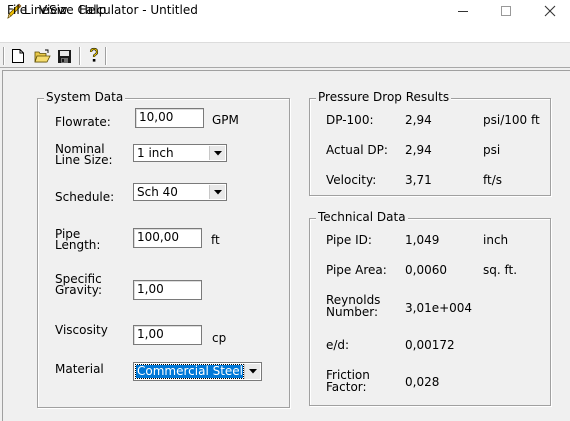  I want to click on friction-label-2: Factor:, so click(346, 387).